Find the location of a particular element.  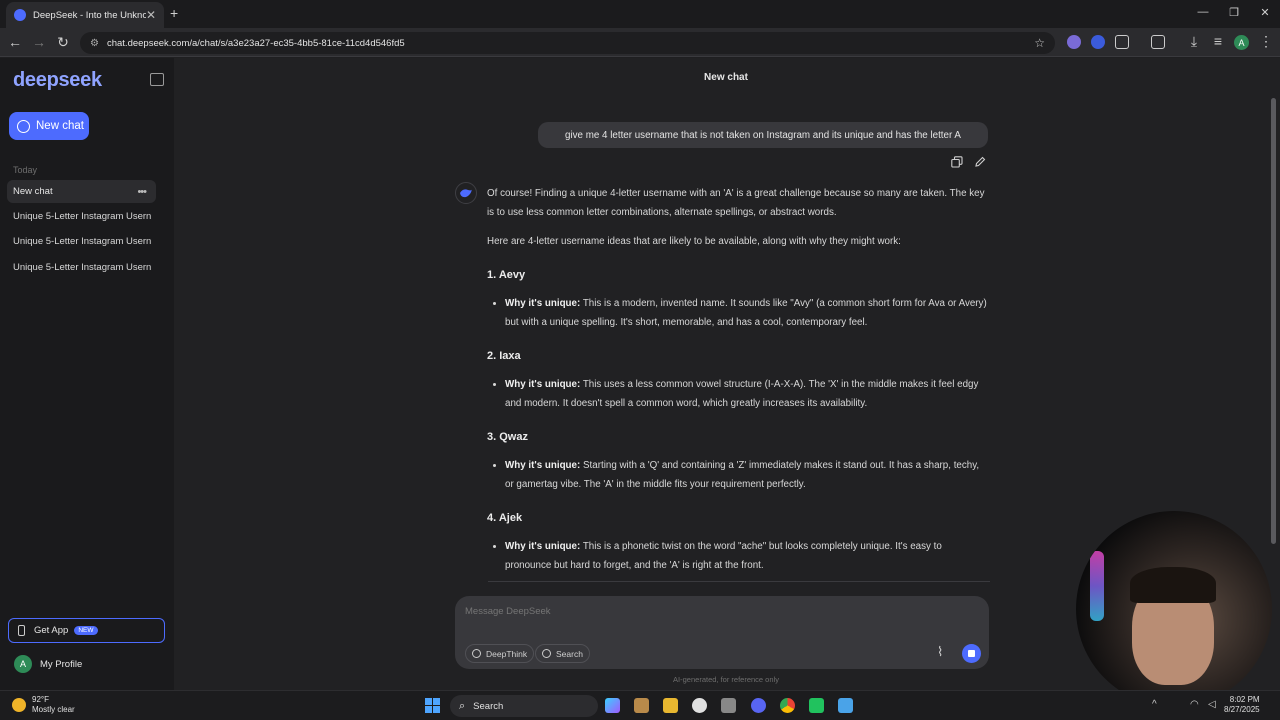

weather-widget: 92°F Mostly clear is located at coordinates (43, 705).